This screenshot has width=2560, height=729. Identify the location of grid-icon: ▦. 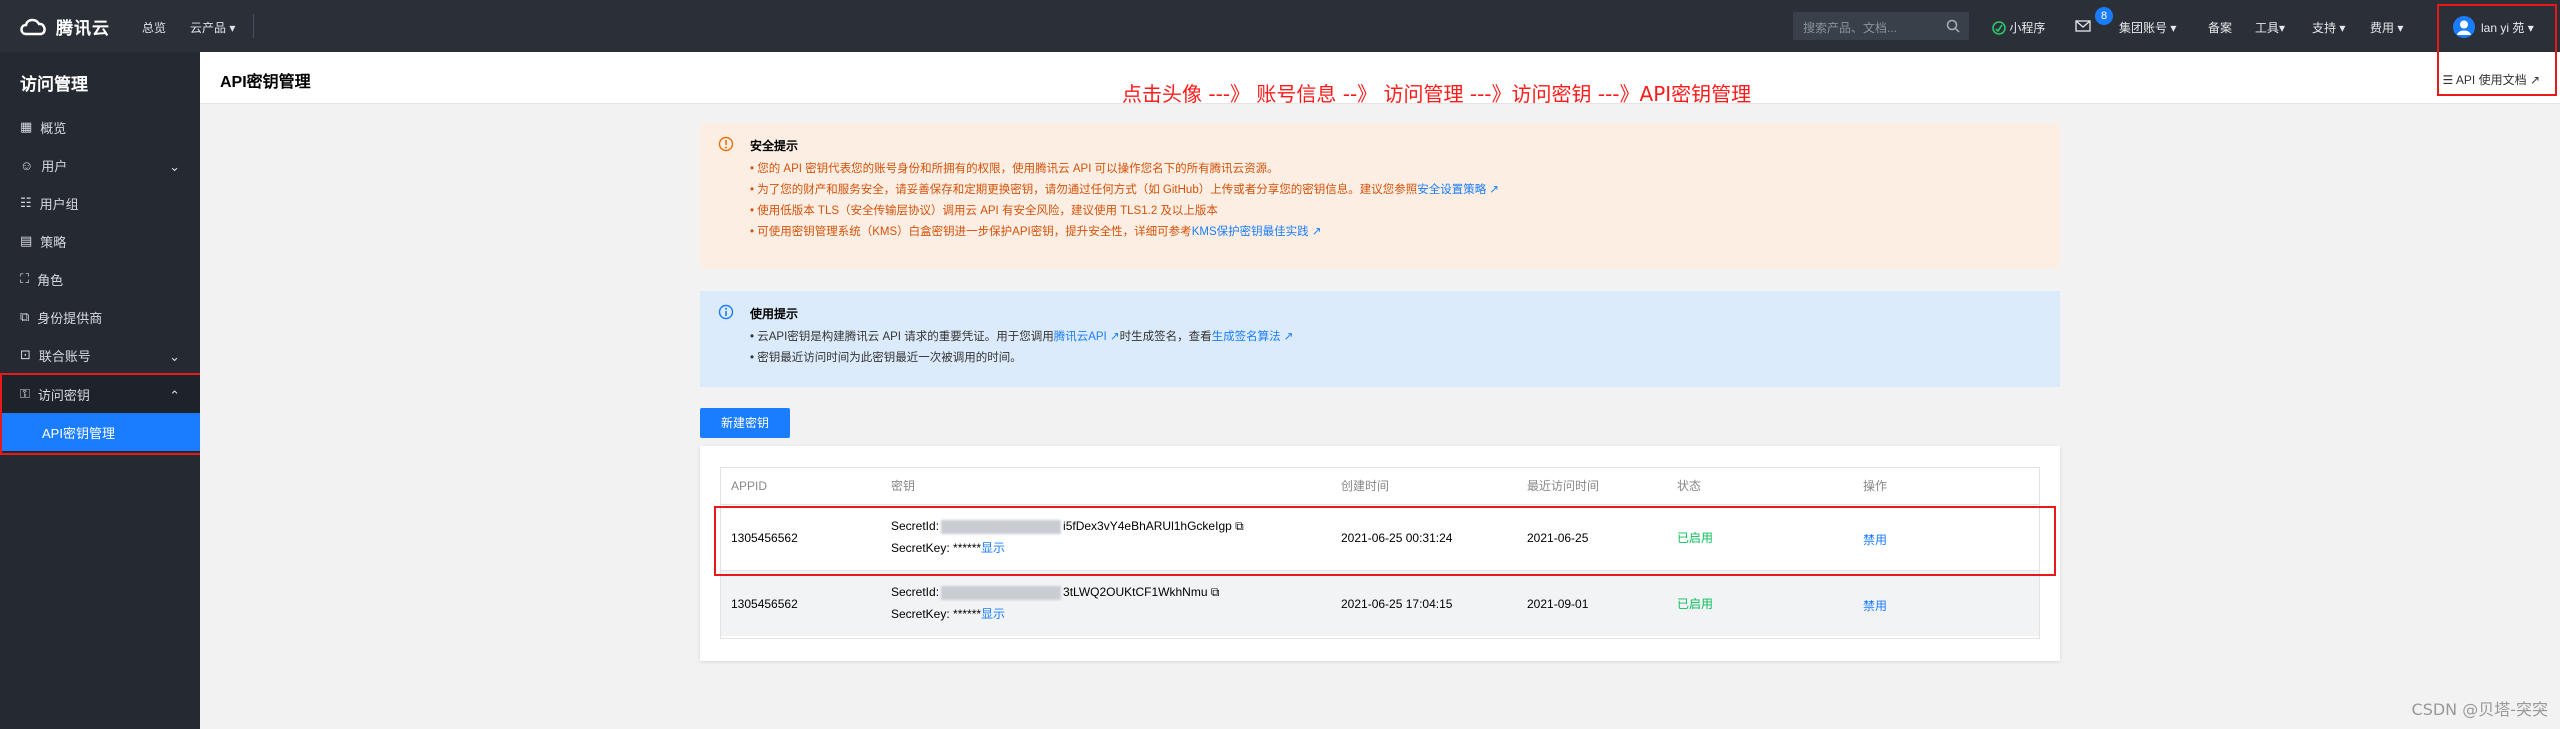
(26, 126).